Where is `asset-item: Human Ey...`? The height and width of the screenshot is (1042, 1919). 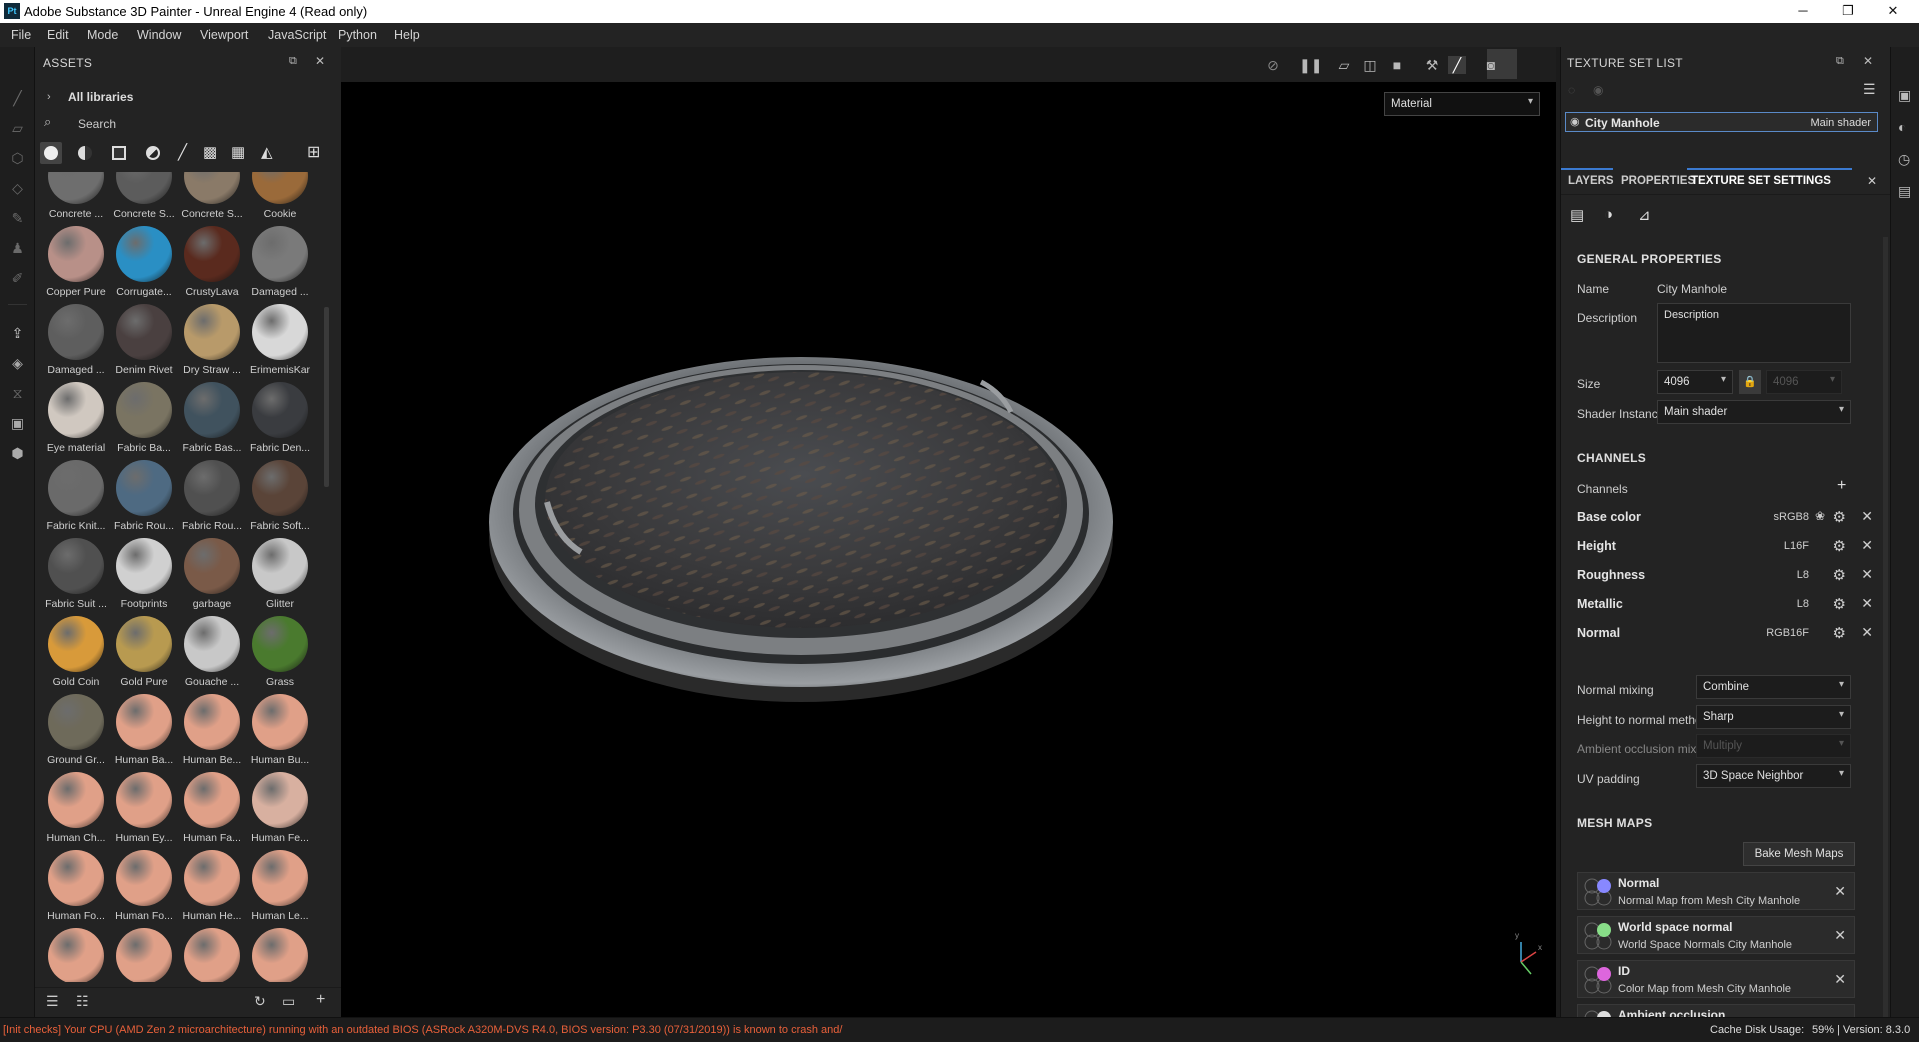
asset-item: Human Ey... is located at coordinates (144, 808).